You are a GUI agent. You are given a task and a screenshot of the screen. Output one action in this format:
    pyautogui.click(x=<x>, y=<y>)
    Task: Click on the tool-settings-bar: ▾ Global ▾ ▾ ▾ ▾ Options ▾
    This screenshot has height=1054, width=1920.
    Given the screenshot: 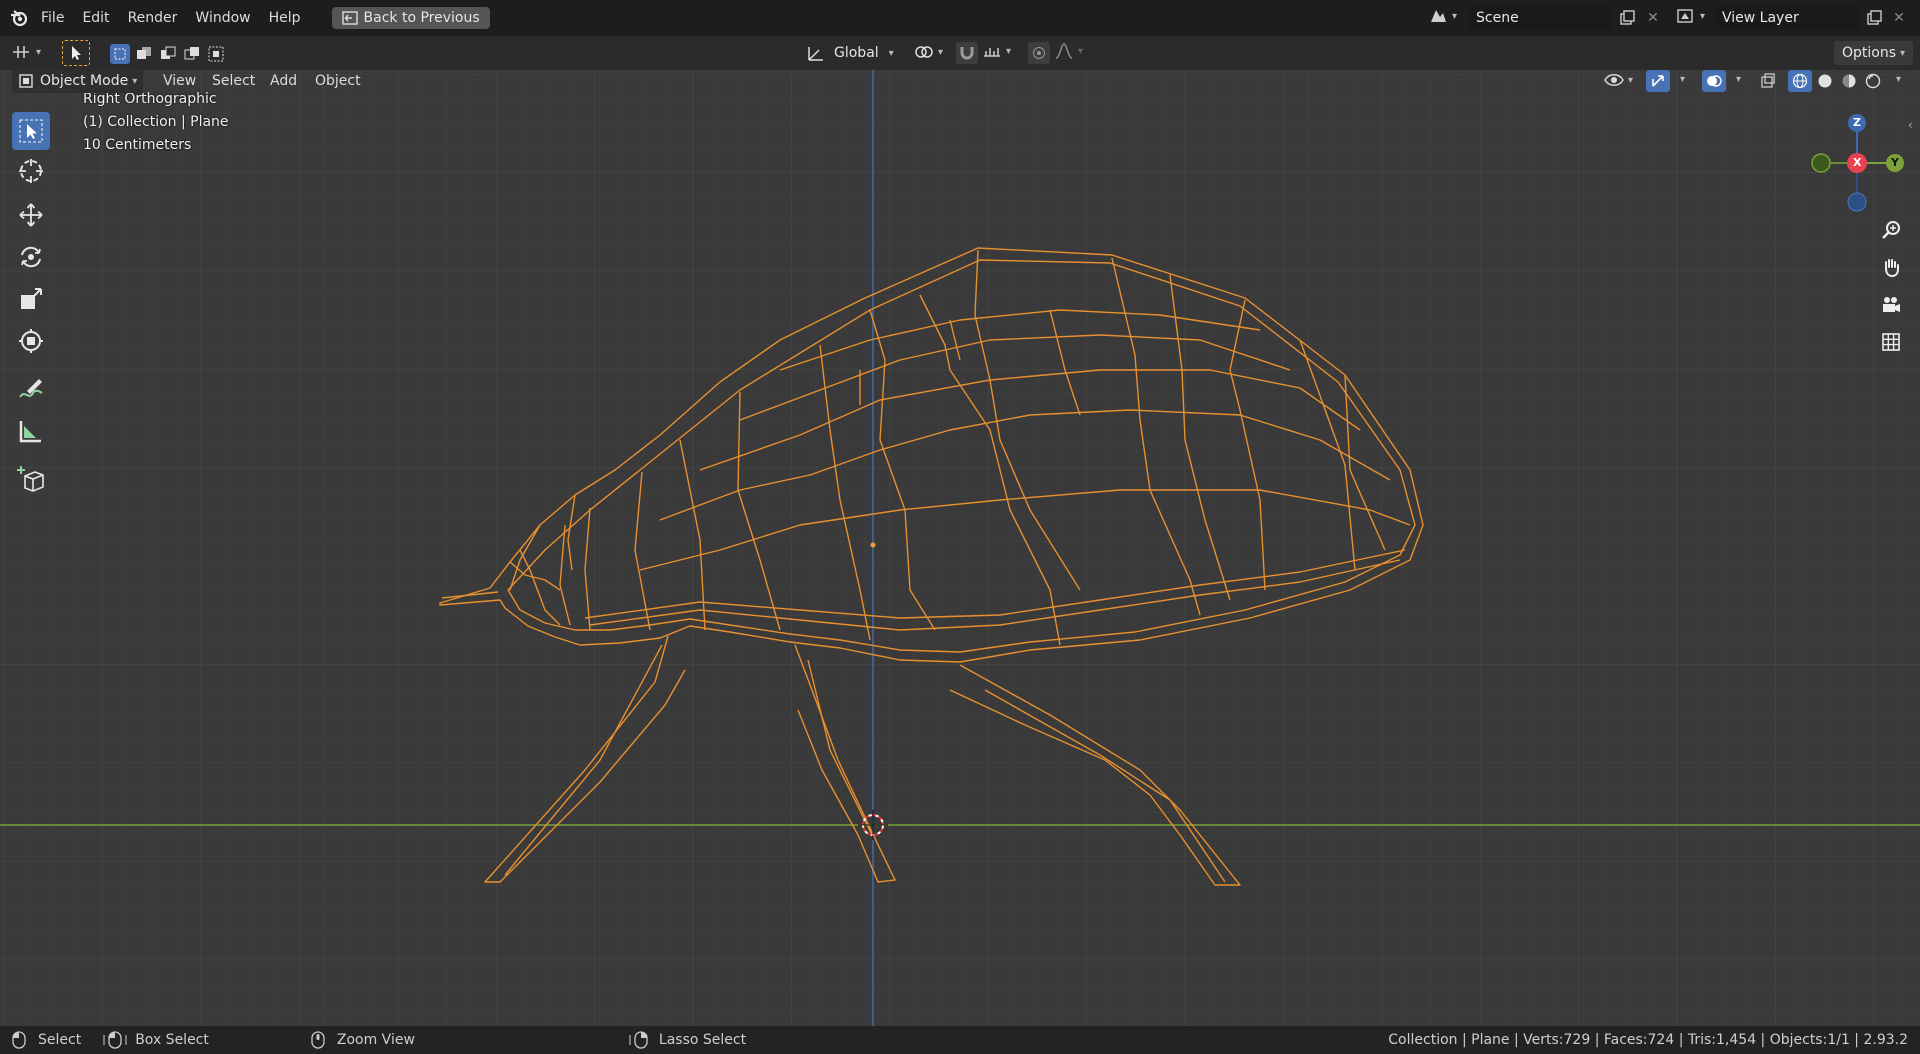 What is the action you would take?
    pyautogui.click(x=960, y=53)
    